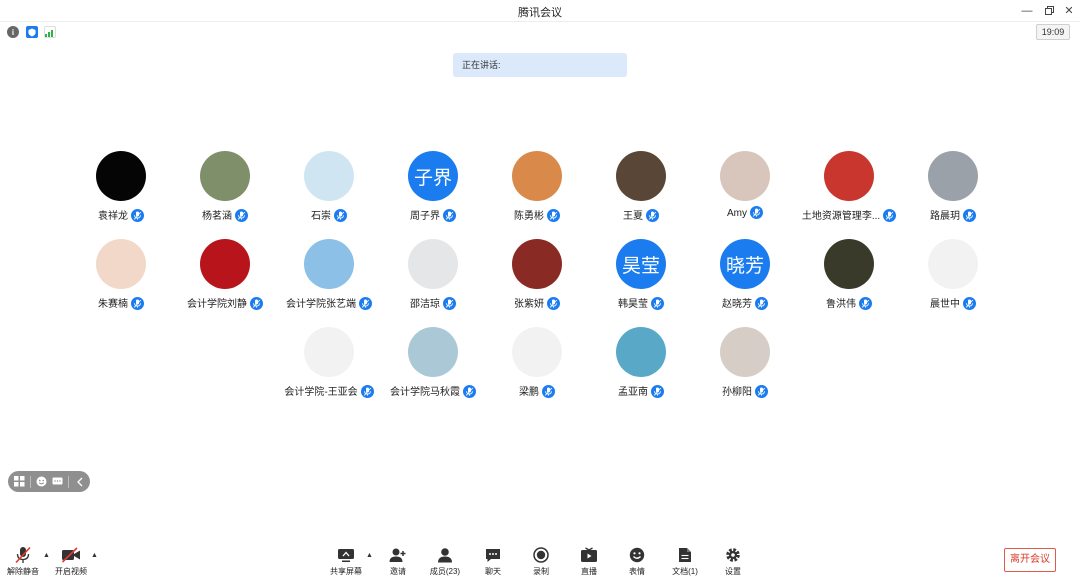  I want to click on start-video-label: 开启视频, so click(71, 571).